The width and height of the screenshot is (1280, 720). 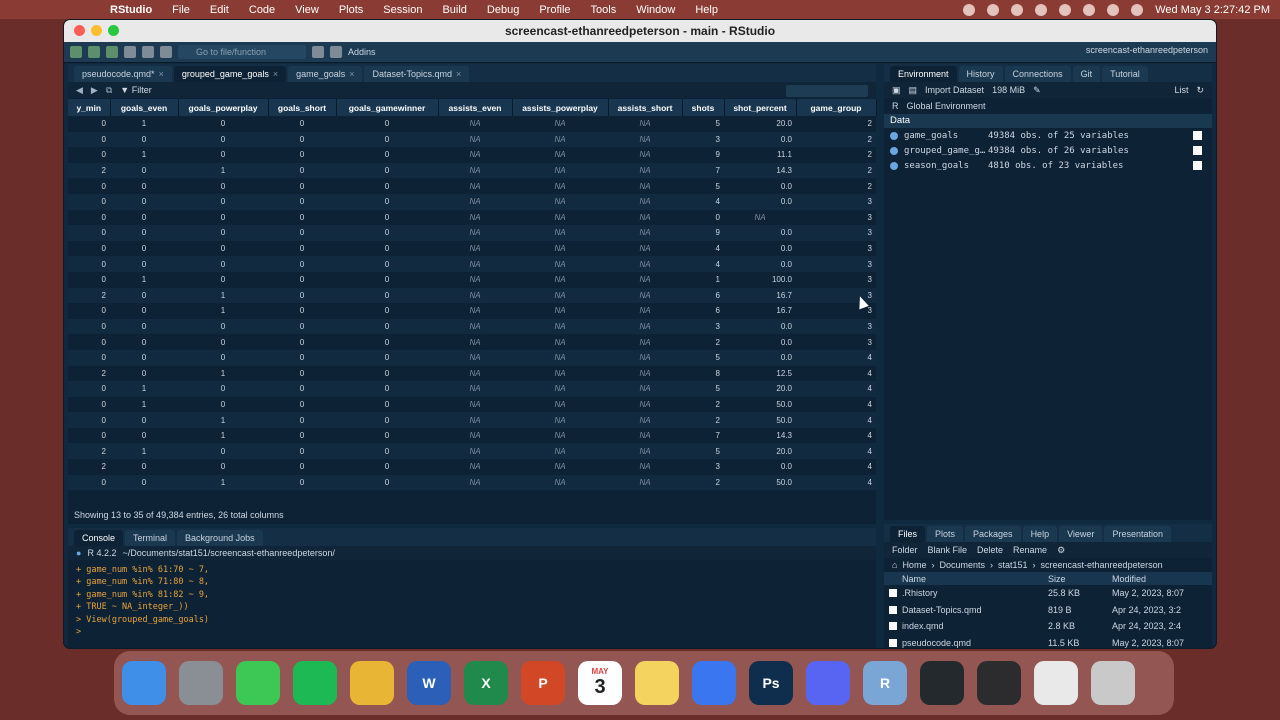 I want to click on pen-icon, so click(x=1041, y=9).